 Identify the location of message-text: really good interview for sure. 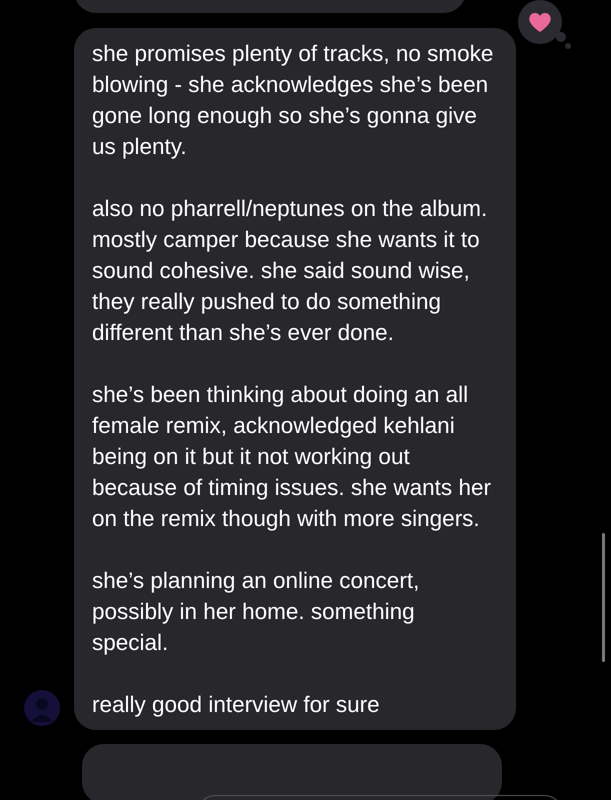
(236, 705).